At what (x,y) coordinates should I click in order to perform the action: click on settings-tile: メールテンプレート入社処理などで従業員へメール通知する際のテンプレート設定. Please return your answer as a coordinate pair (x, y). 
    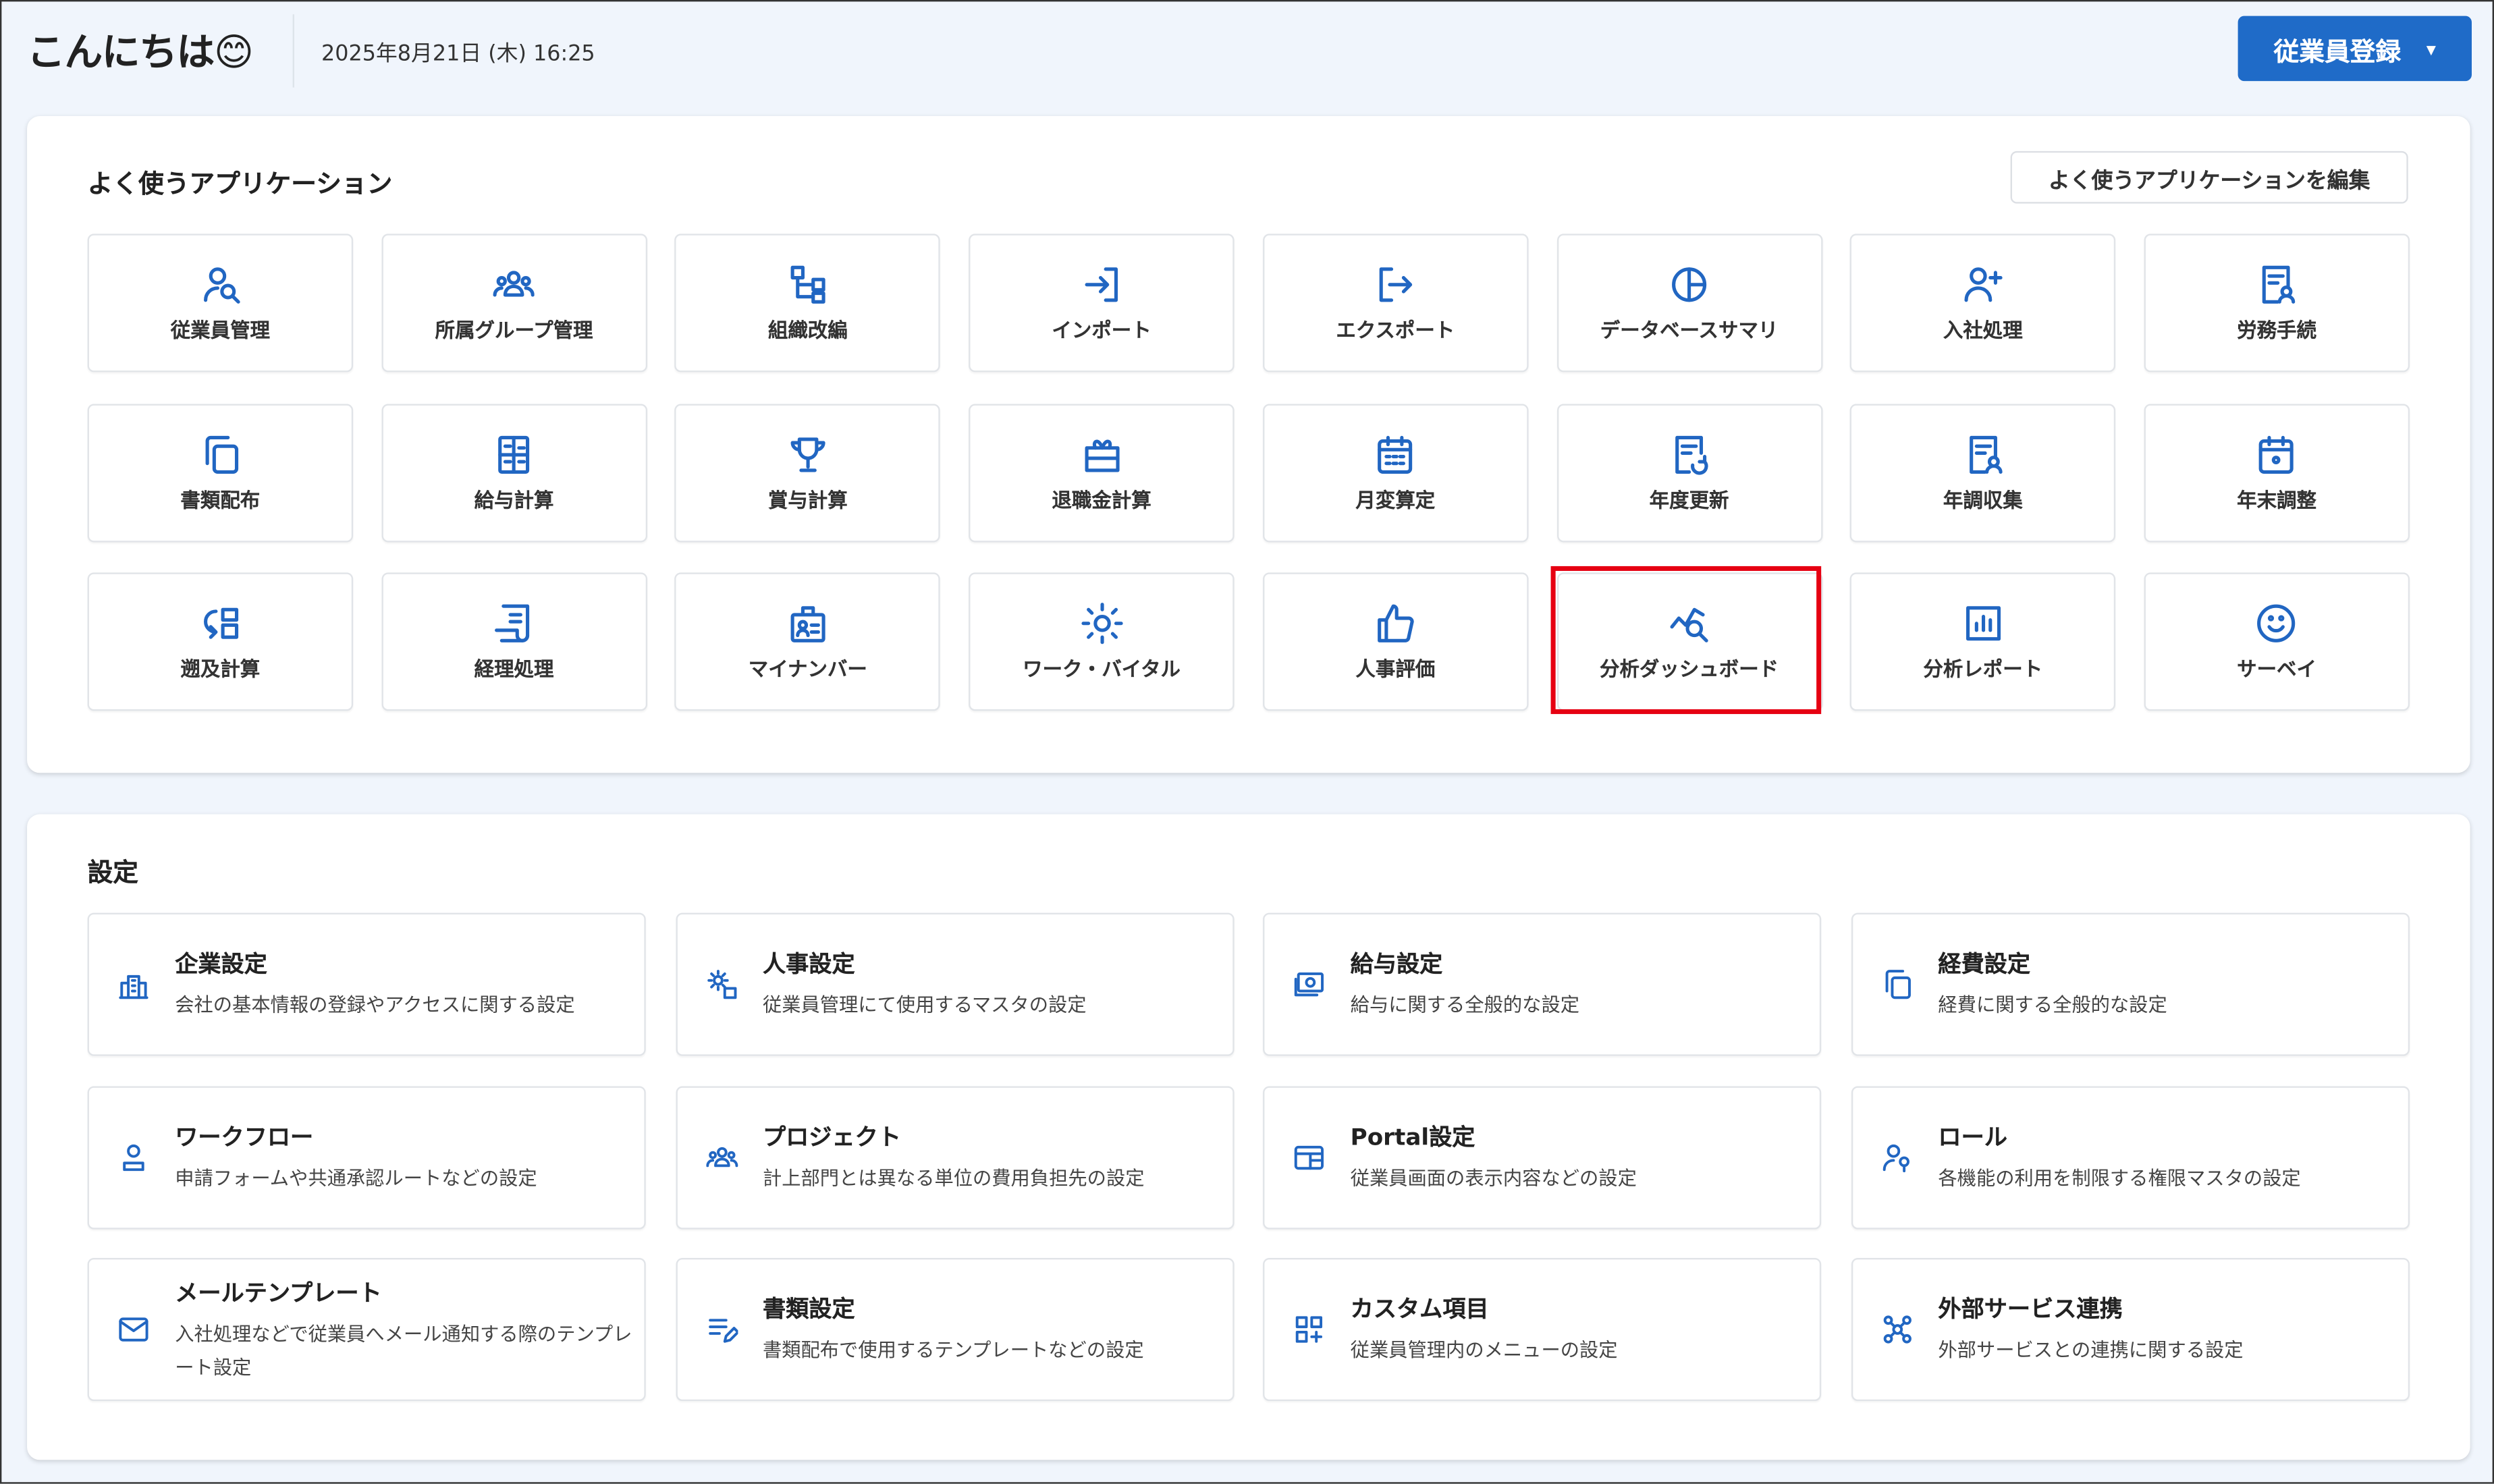
    Looking at the image, I should click on (366, 1329).